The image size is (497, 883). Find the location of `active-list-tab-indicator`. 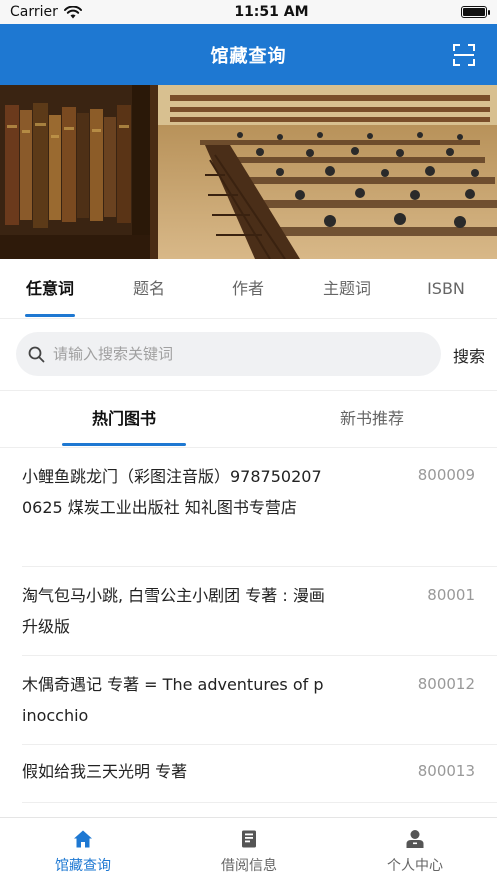

active-list-tab-indicator is located at coordinates (124, 444).